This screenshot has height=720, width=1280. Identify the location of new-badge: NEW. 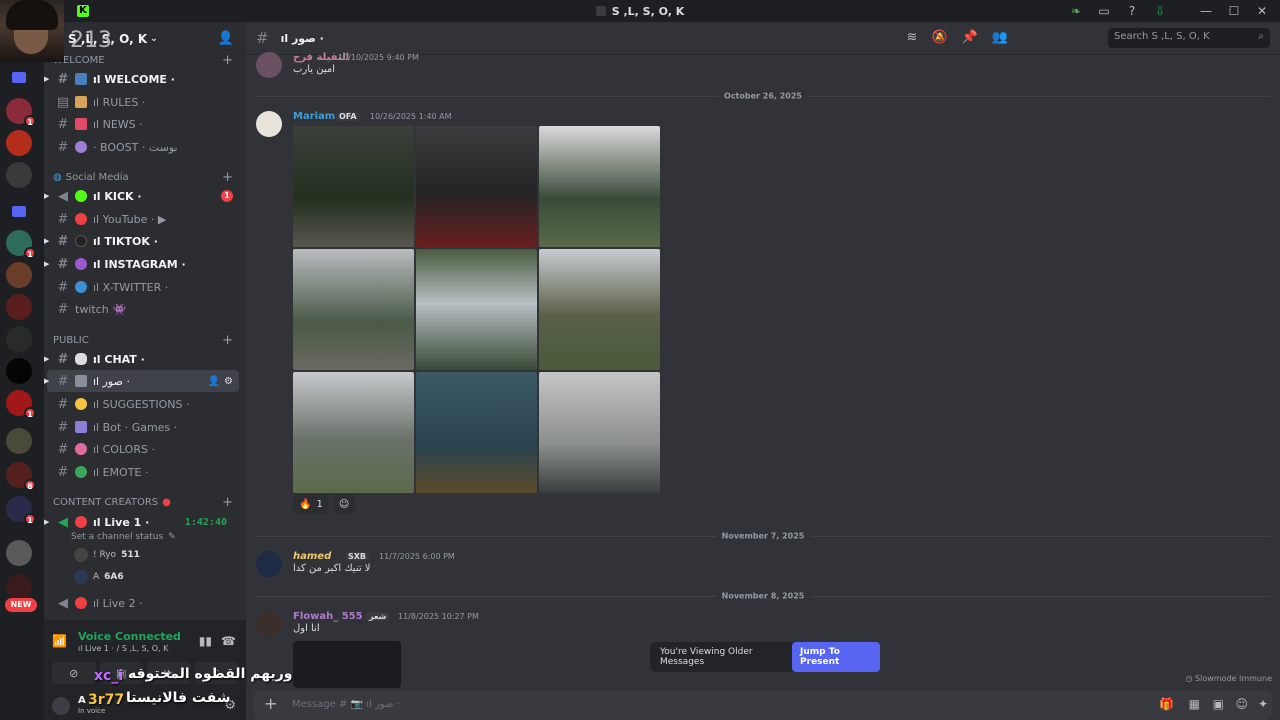
(21, 605).